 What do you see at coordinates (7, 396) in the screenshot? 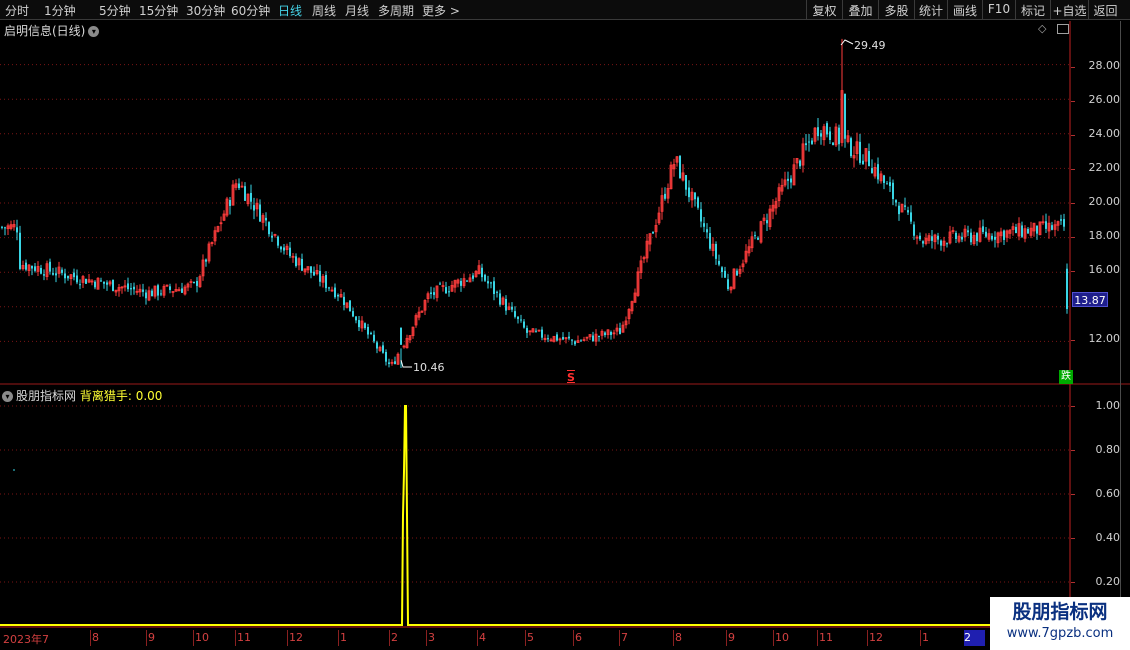
I see `chevron-down-icon: ▾` at bounding box center [7, 396].